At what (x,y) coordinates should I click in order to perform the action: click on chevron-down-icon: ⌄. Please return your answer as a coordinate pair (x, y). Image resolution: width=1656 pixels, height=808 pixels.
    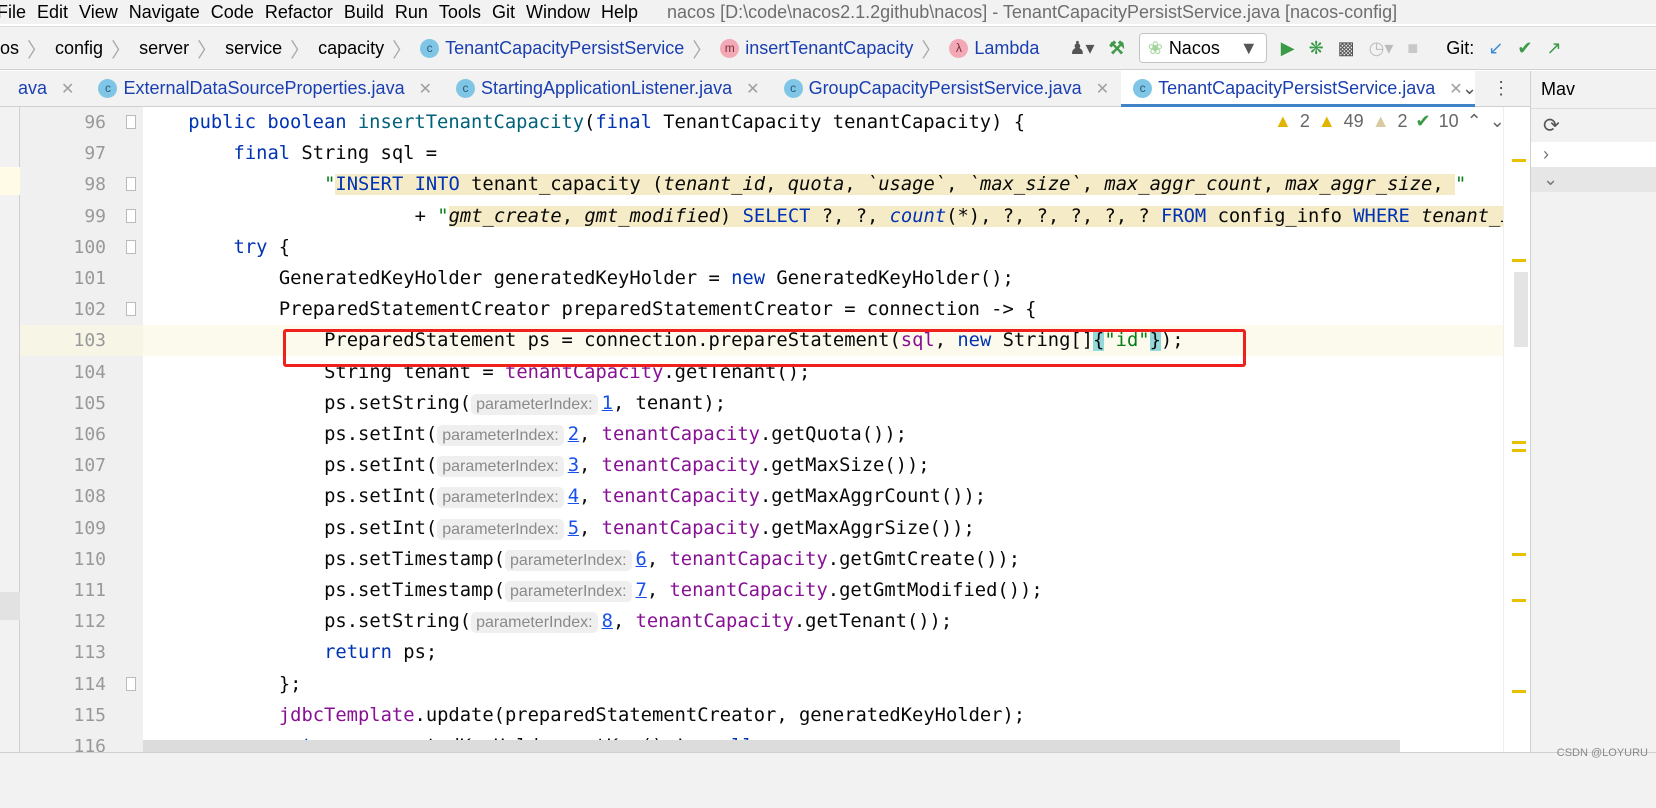
    Looking at the image, I should click on (1593, 179).